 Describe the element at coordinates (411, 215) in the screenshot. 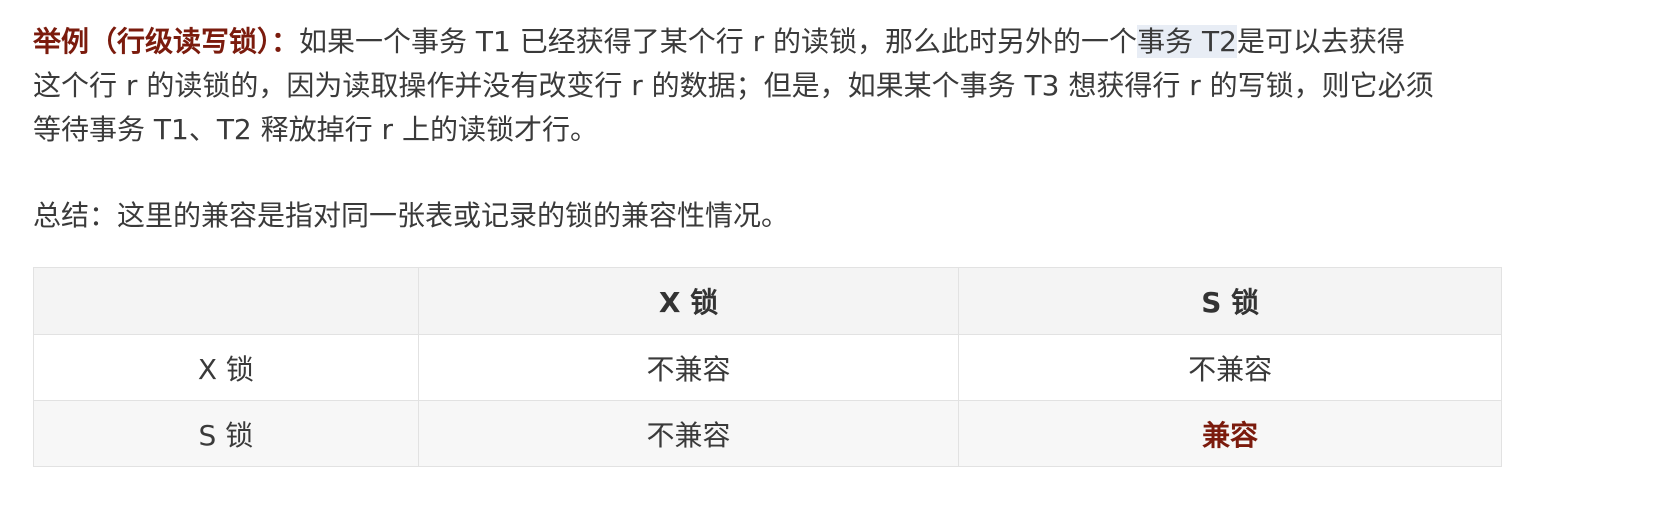

I see `summary-text: 总结：这里的兼容是指对同一张表或记录的锁的兼容性情况。` at that location.